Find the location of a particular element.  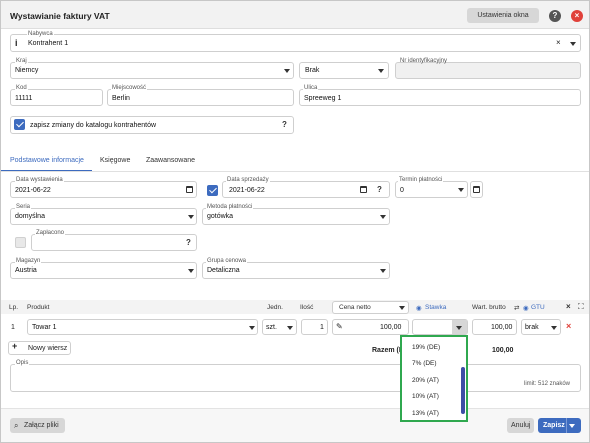

payment-method-label: Metoda płatności is located at coordinates (230, 207).